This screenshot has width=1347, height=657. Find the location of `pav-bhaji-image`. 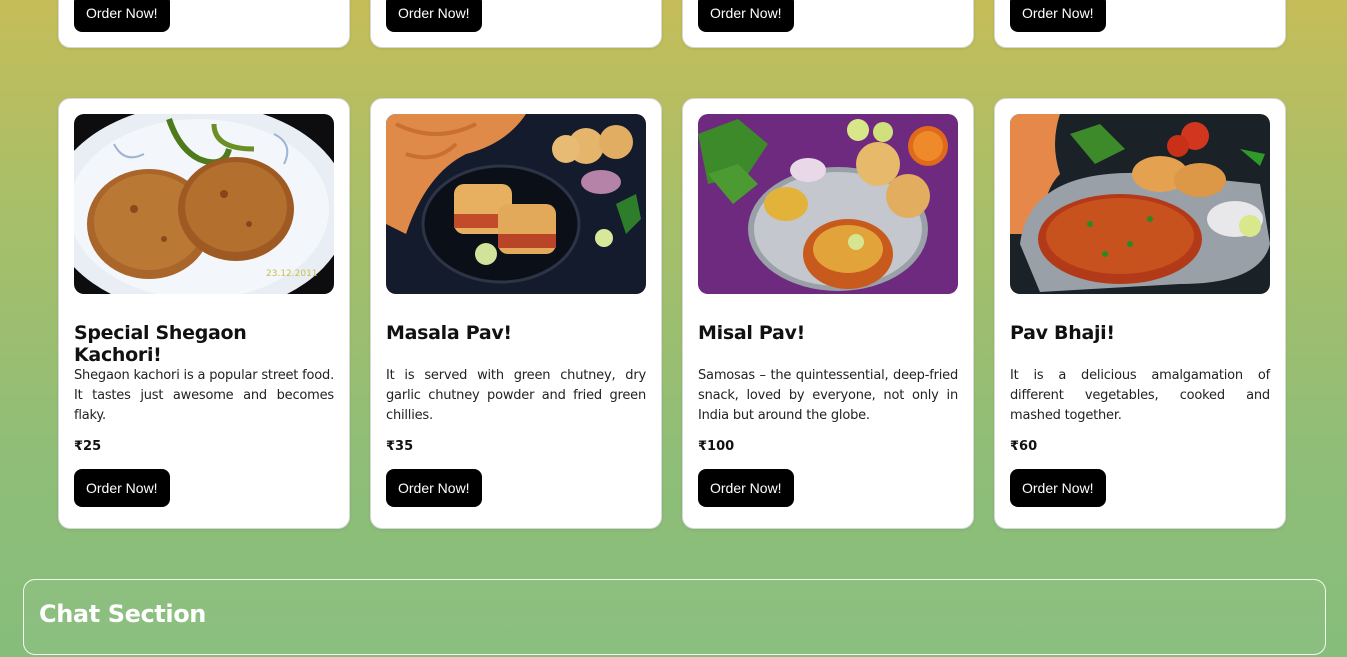

pav-bhaji-image is located at coordinates (1140, 204).